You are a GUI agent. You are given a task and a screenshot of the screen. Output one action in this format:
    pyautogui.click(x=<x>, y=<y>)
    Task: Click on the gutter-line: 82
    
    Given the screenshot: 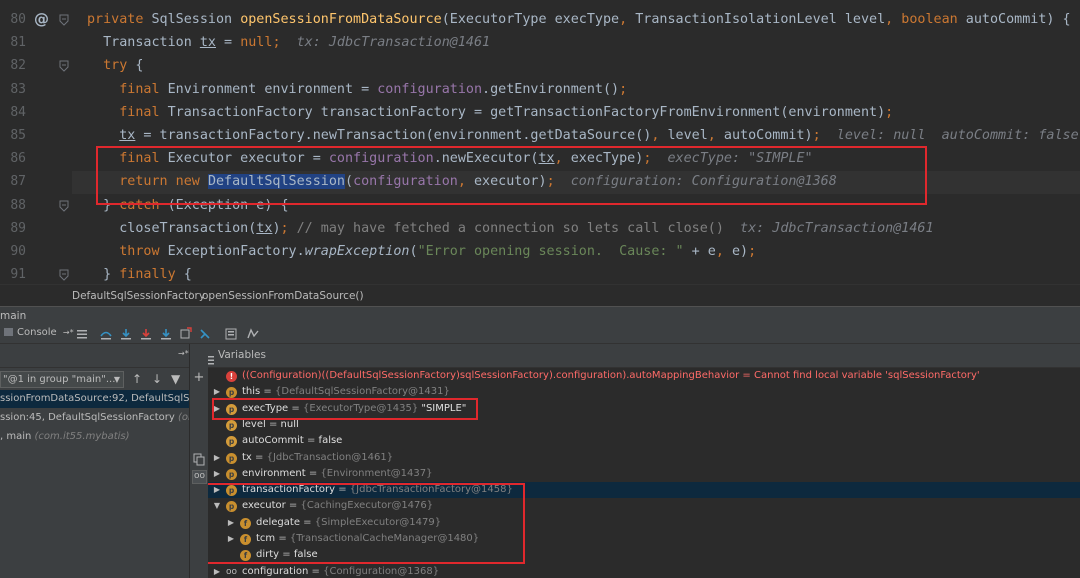 What is the action you would take?
    pyautogui.click(x=36, y=65)
    